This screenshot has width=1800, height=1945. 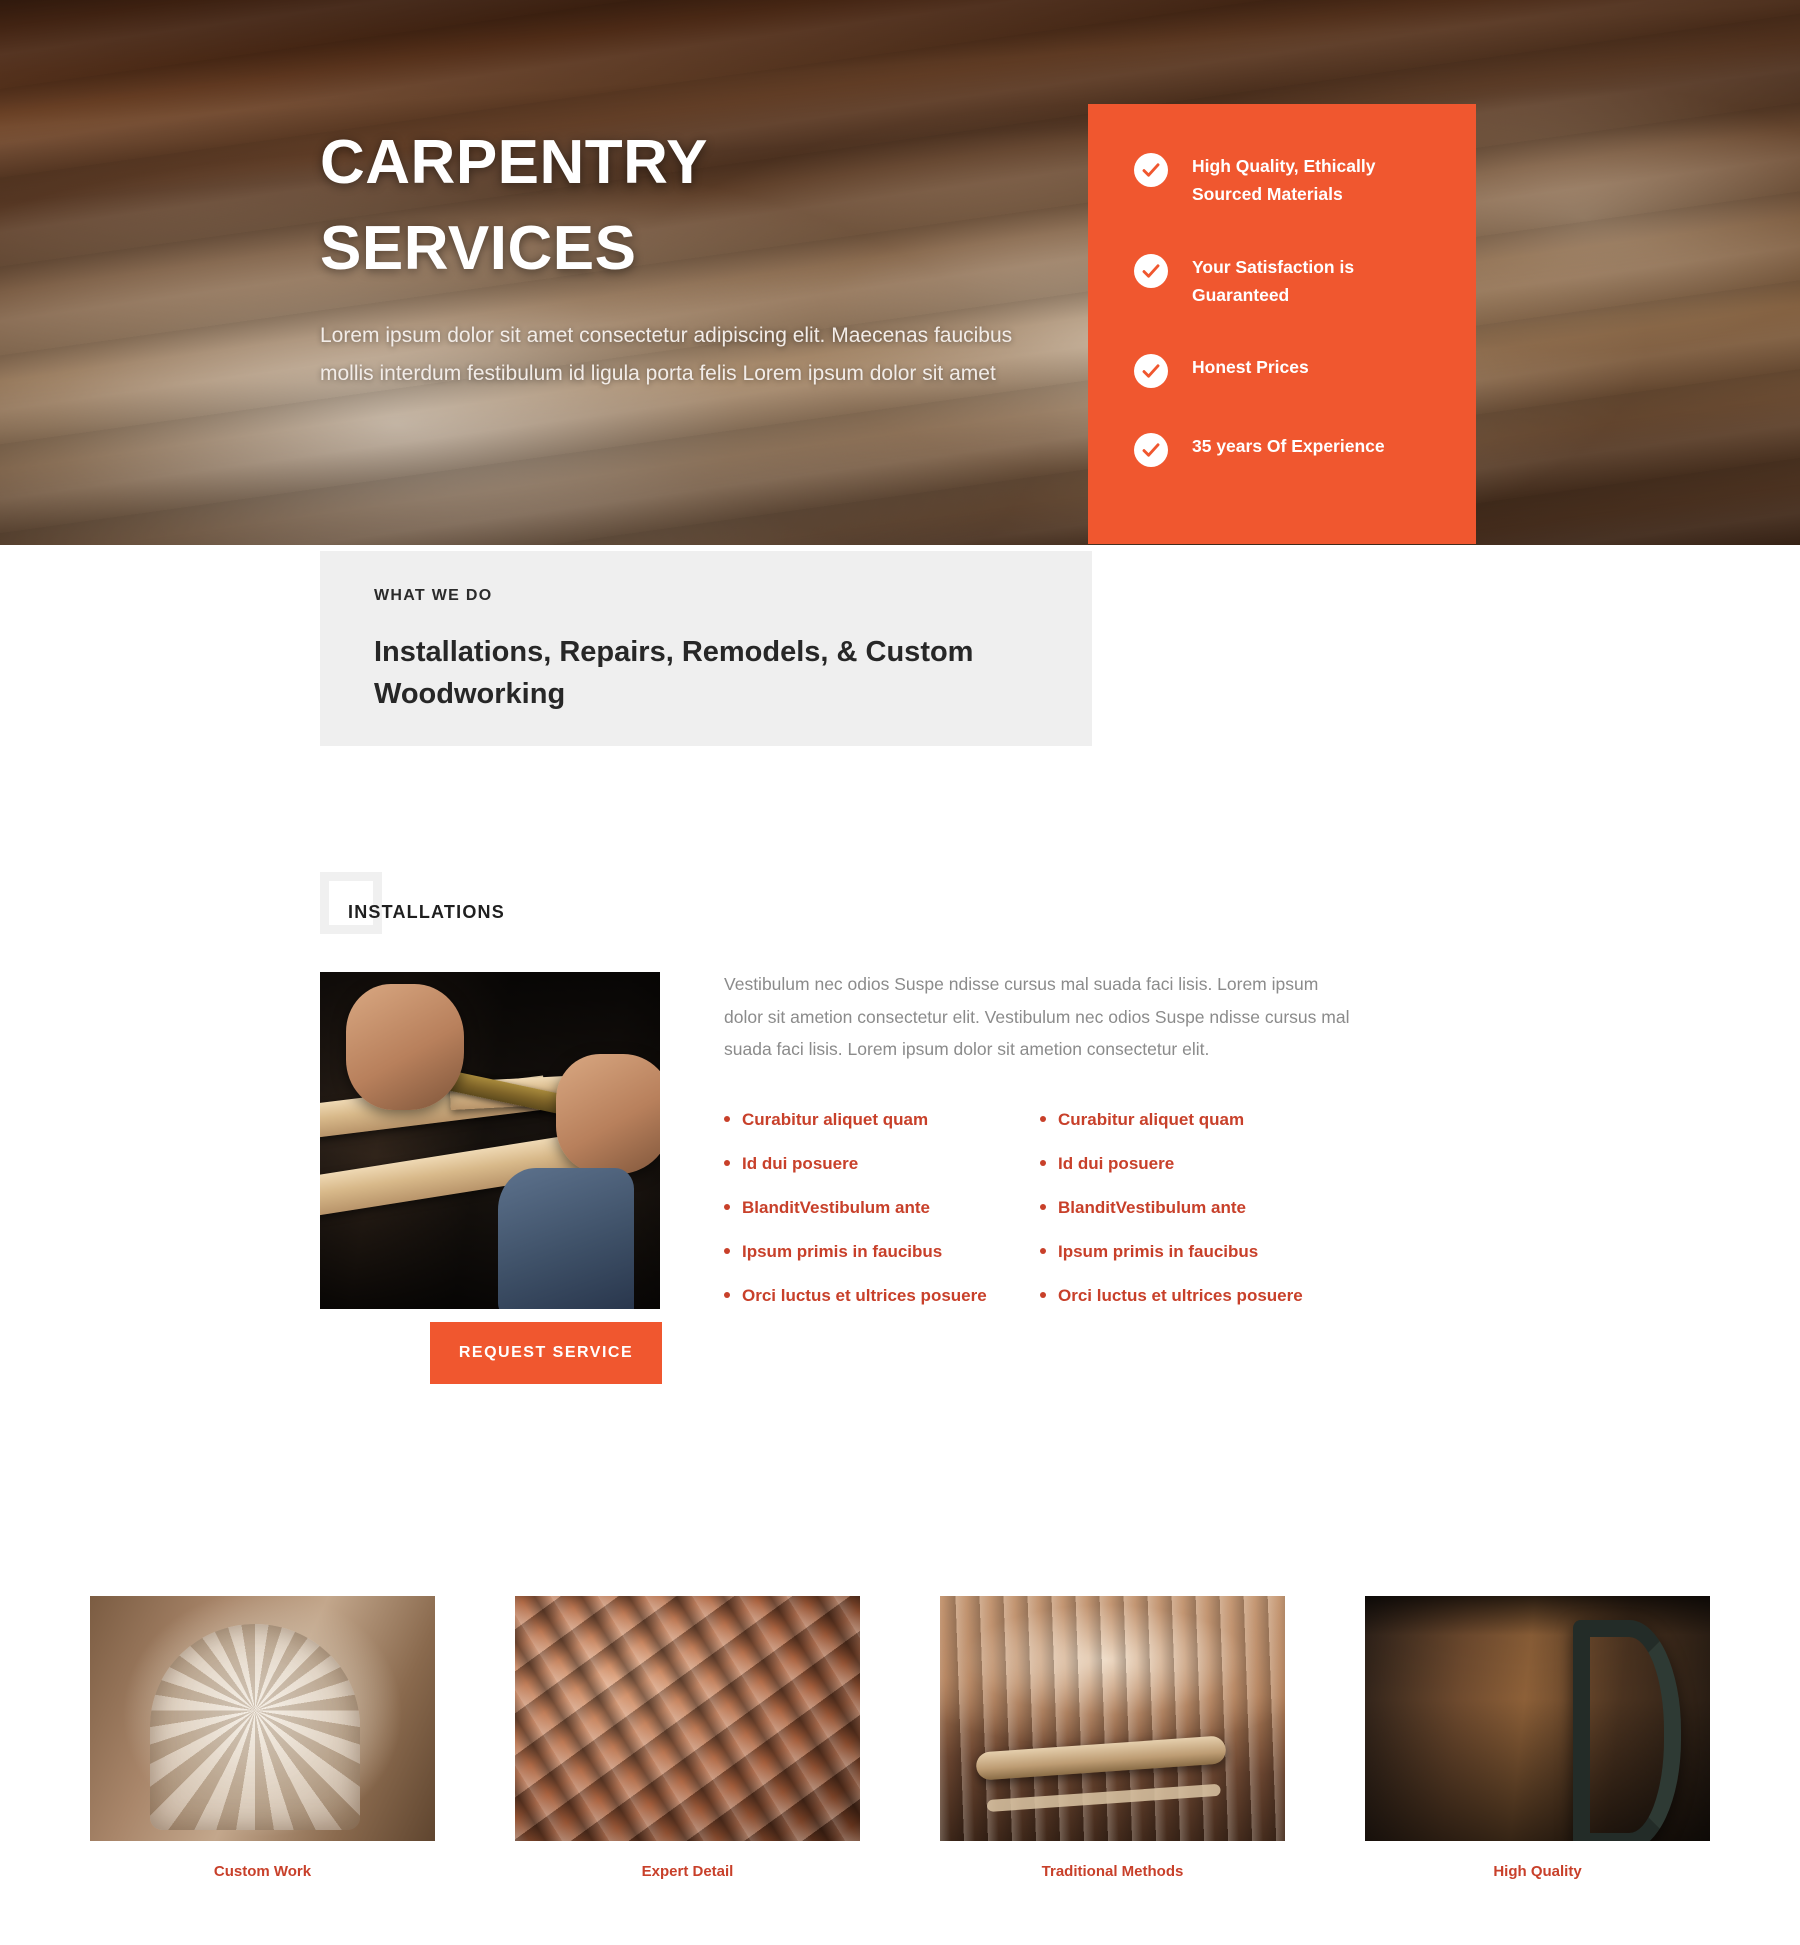 I want to click on feature-item: 35 years Of Experience, so click(x=1284, y=450).